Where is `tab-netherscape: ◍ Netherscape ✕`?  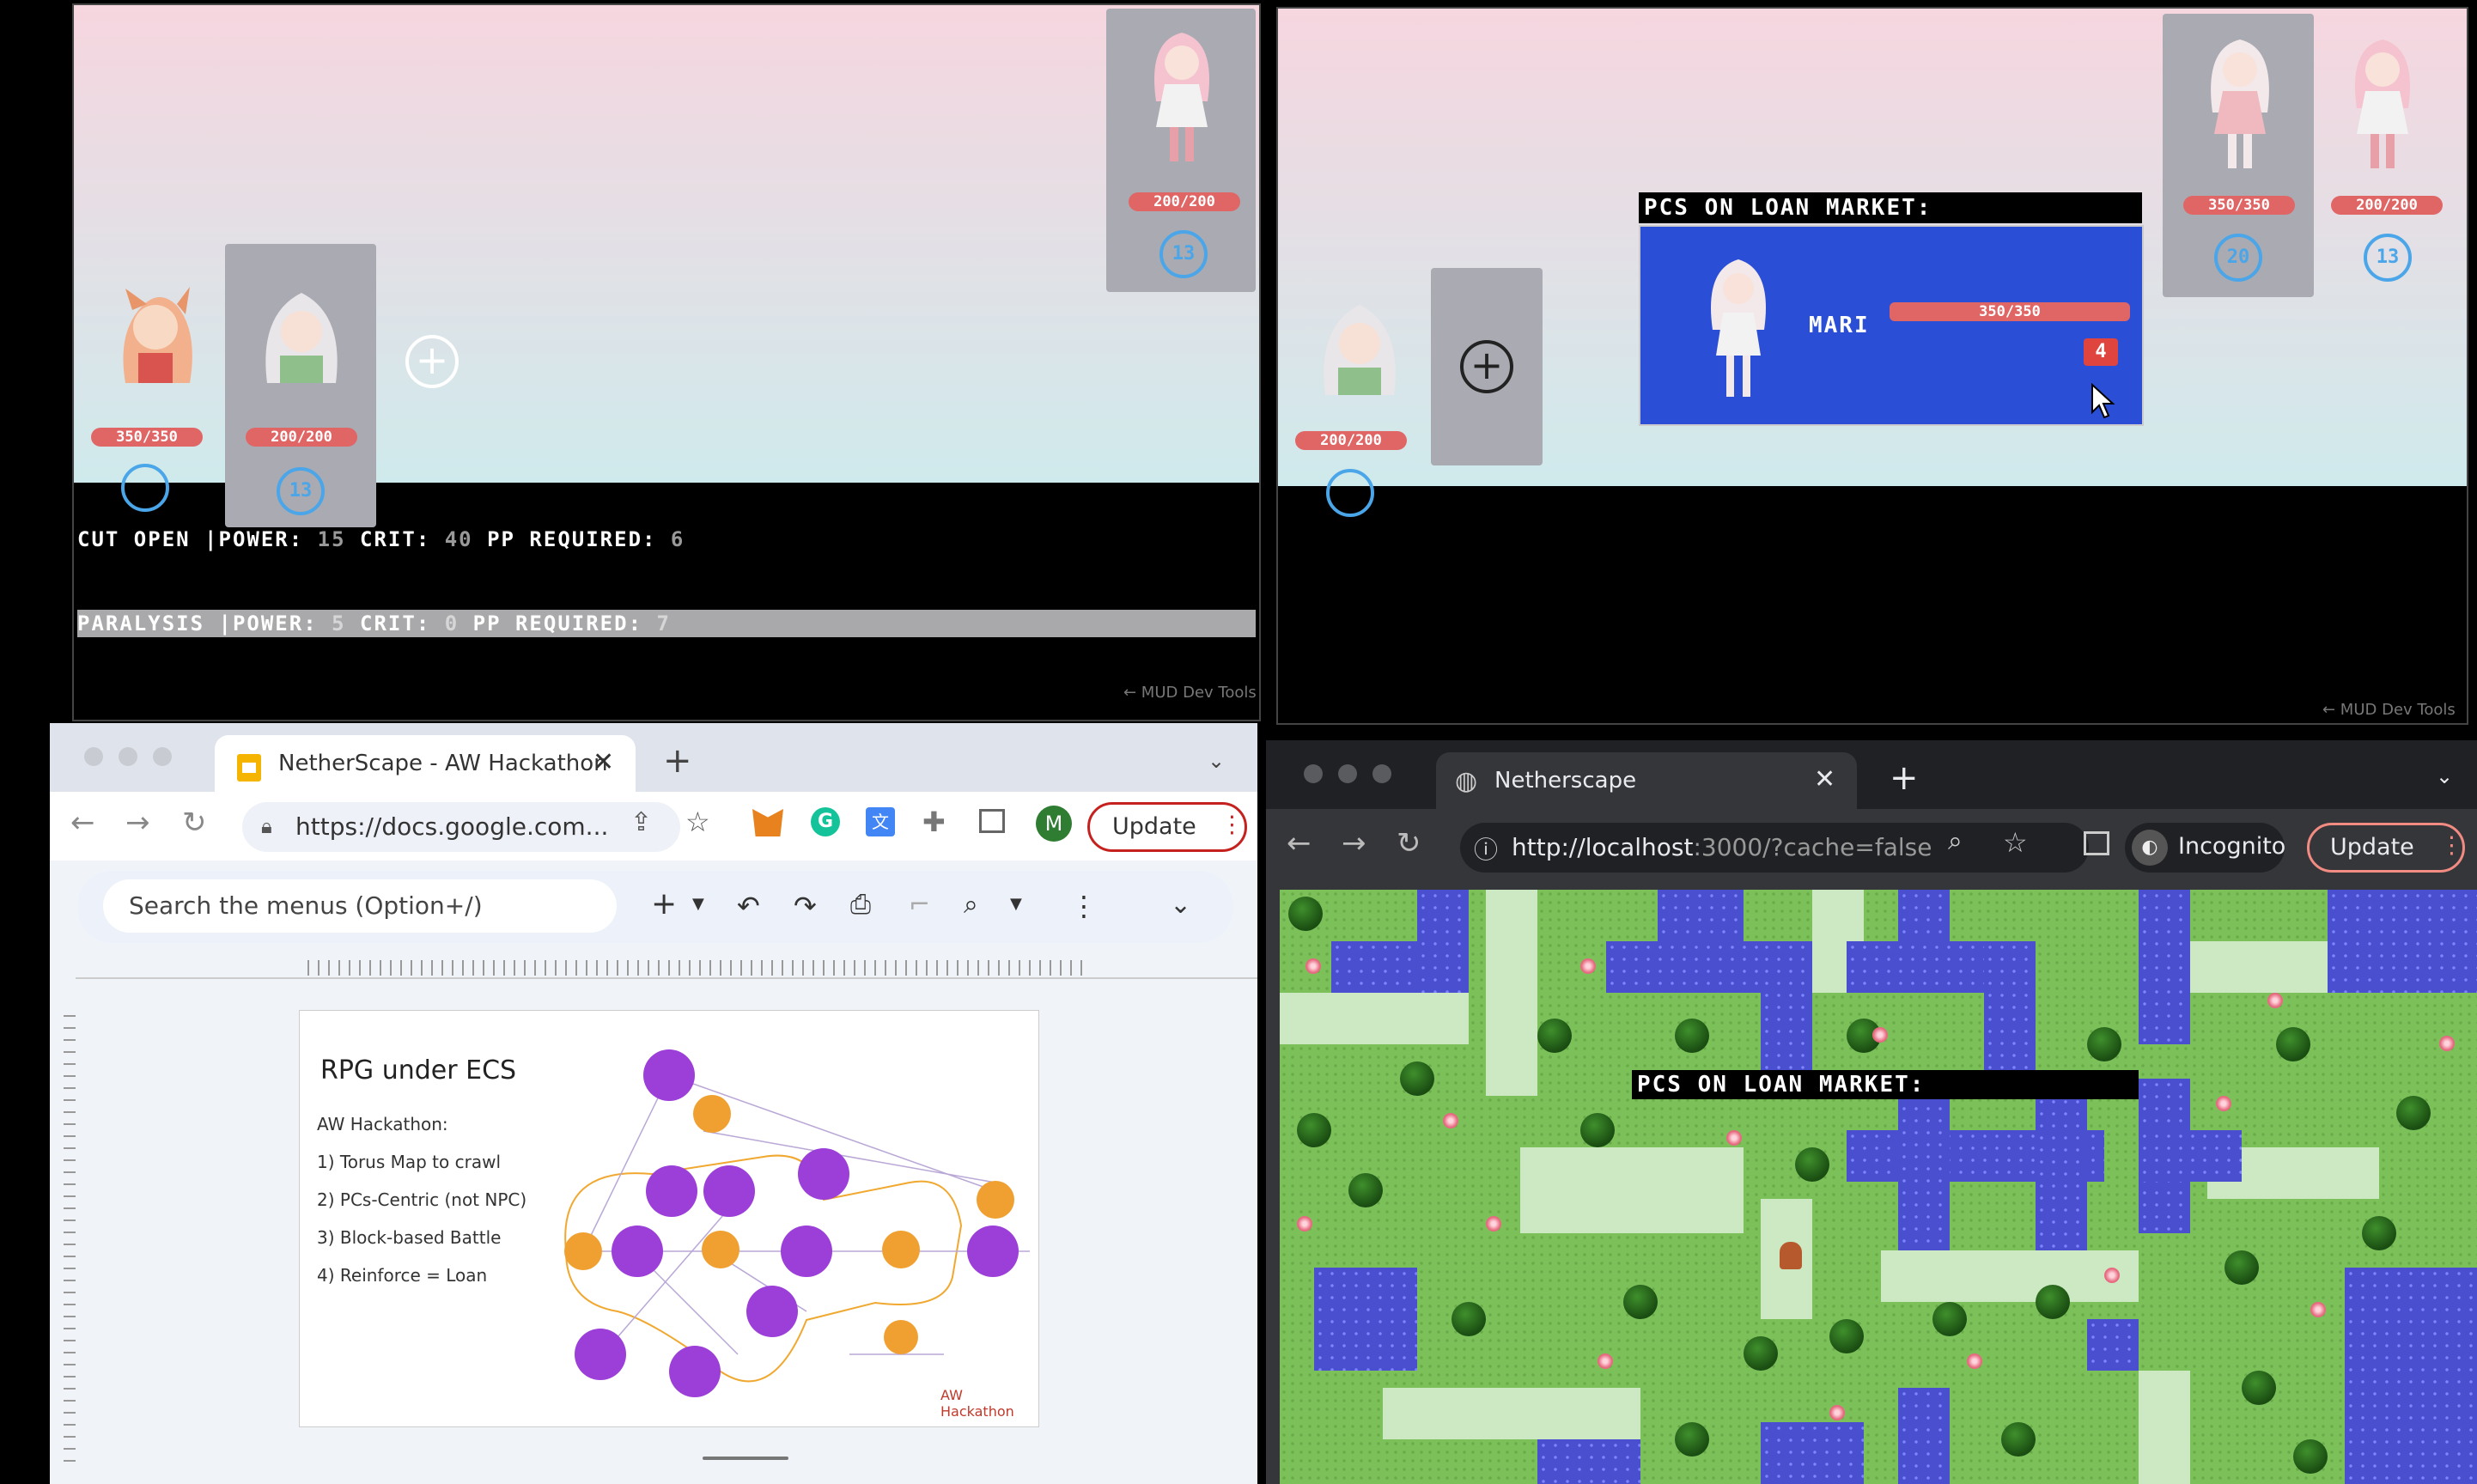
tab-netherscape: ◍ Netherscape ✕ is located at coordinates (1646, 780).